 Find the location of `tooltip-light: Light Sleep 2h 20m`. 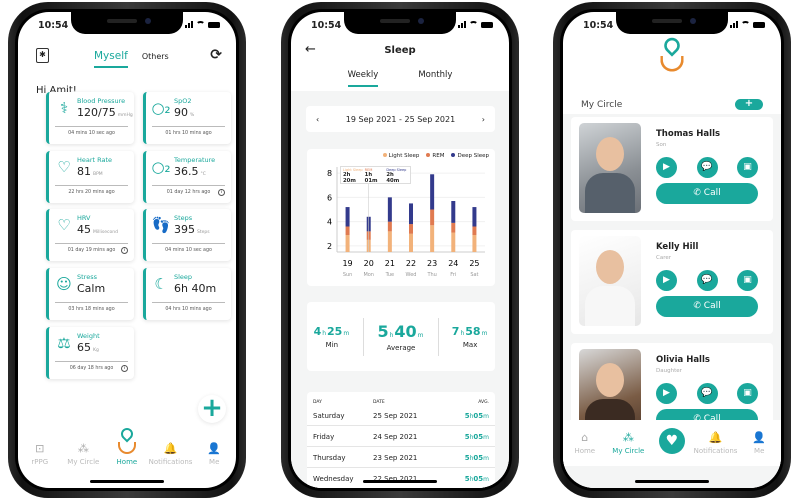

tooltip-light: Light Sleep 2h 20m is located at coordinates (353, 176).